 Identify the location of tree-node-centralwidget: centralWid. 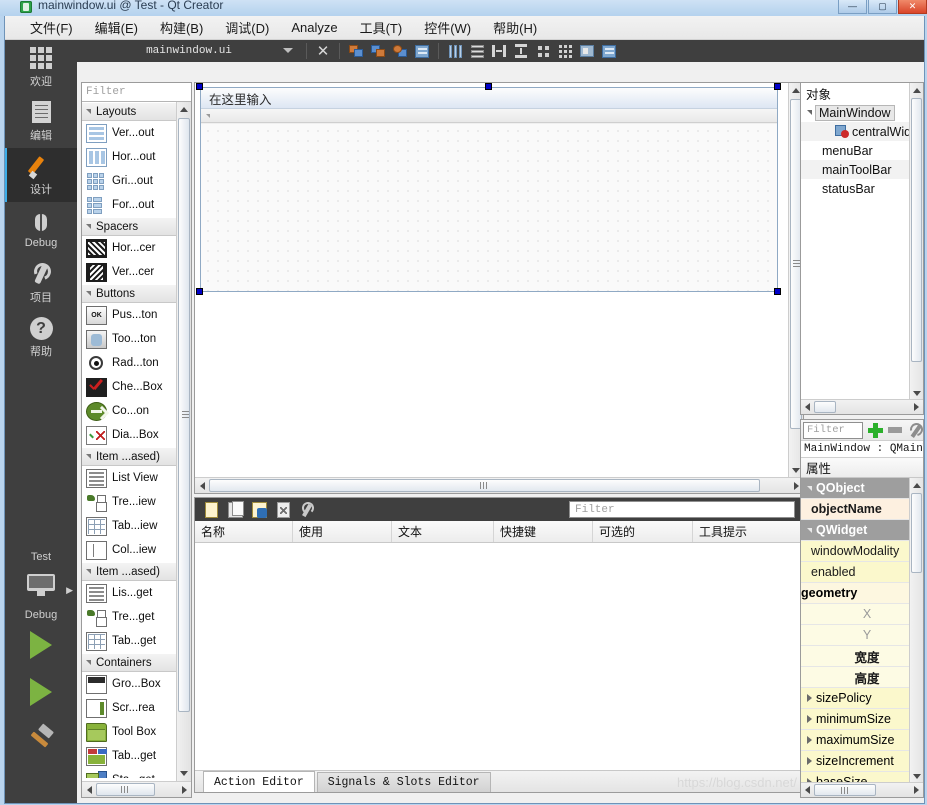
(862, 131).